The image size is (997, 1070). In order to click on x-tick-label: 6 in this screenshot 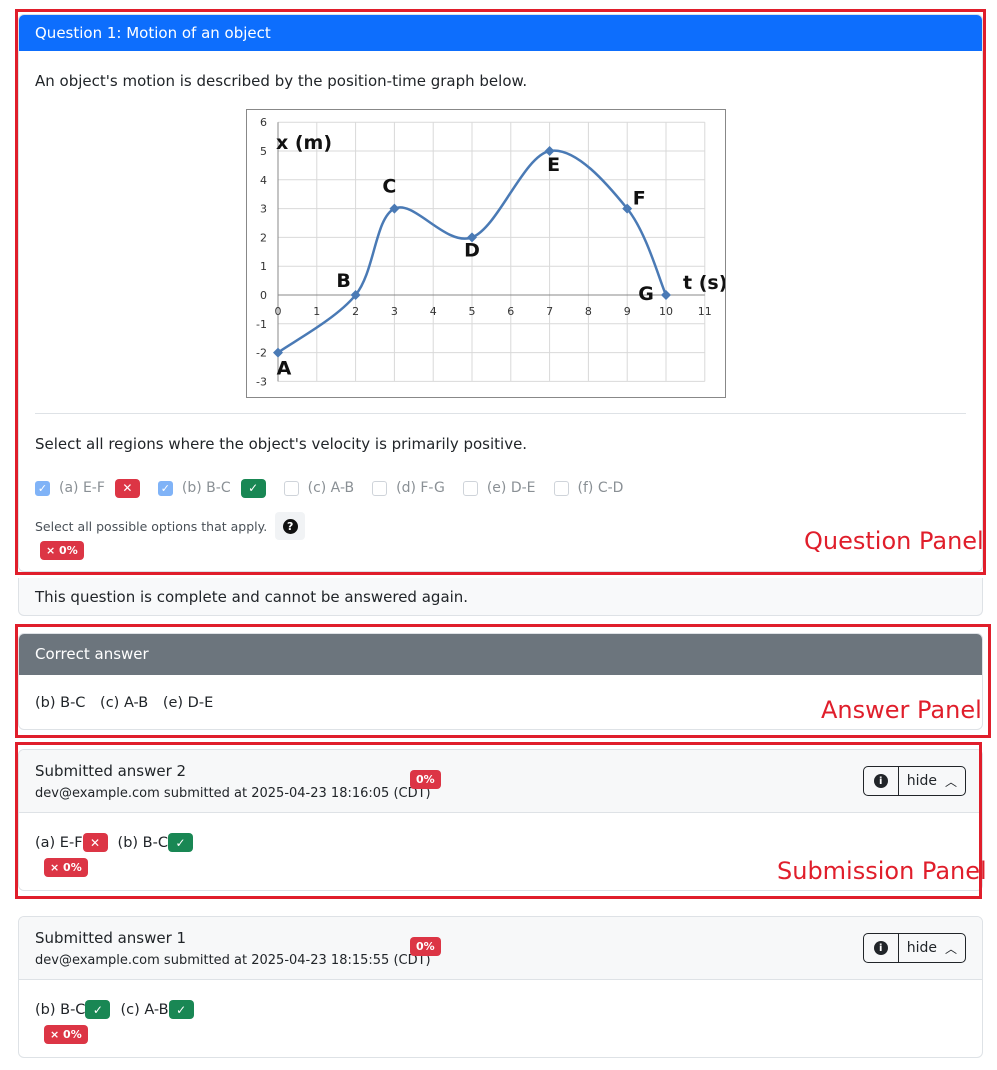, I will do `click(510, 311)`.